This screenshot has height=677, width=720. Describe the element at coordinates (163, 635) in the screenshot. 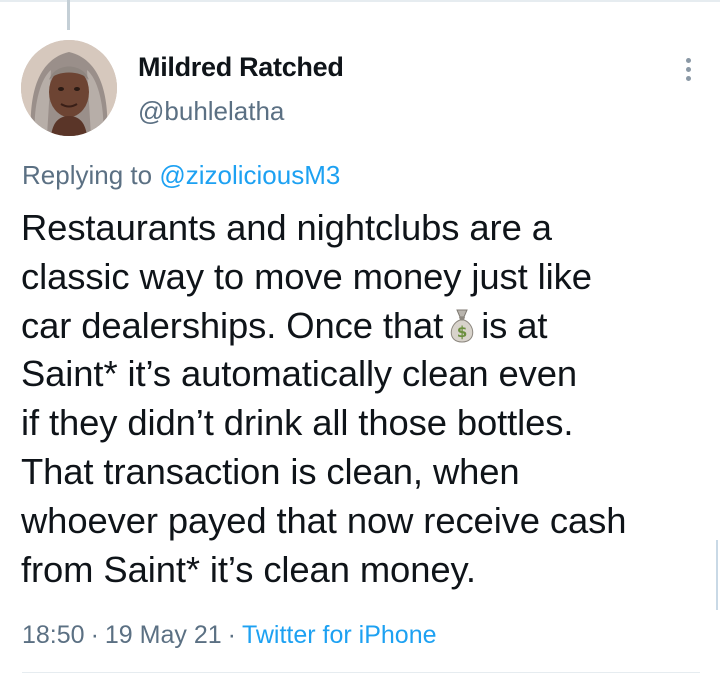

I see `tweet-date: 19 May 21` at that location.